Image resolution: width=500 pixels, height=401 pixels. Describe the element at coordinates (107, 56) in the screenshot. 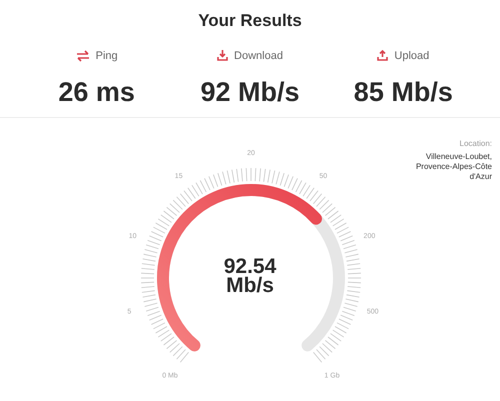

I see `metric-label: Ping` at that location.